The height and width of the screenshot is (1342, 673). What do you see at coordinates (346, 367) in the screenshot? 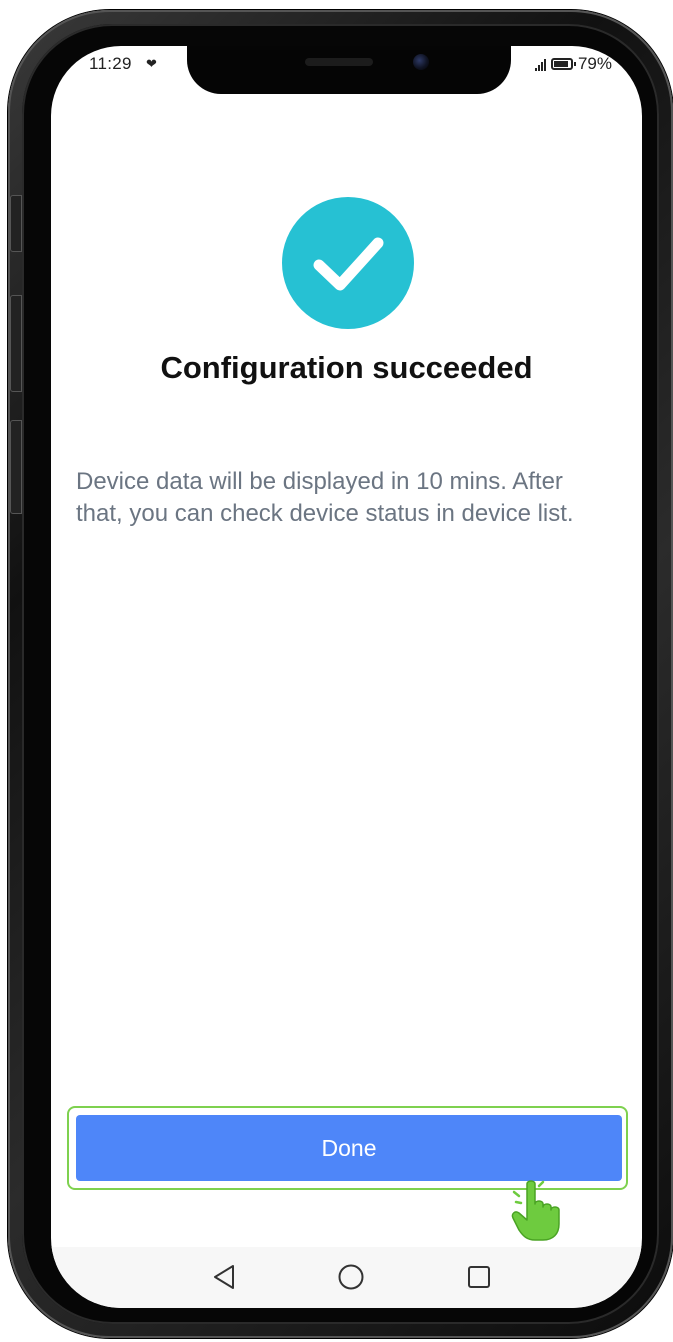
I see `page-title: Configuration succeeded` at bounding box center [346, 367].